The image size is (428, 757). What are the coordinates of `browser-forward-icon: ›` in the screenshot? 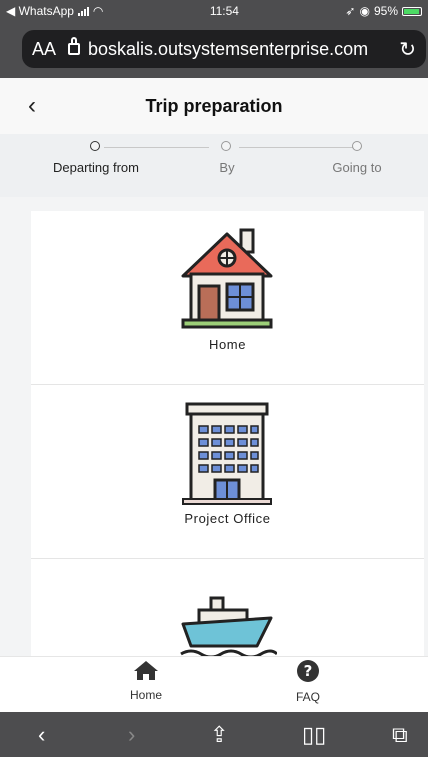 It's located at (131, 735).